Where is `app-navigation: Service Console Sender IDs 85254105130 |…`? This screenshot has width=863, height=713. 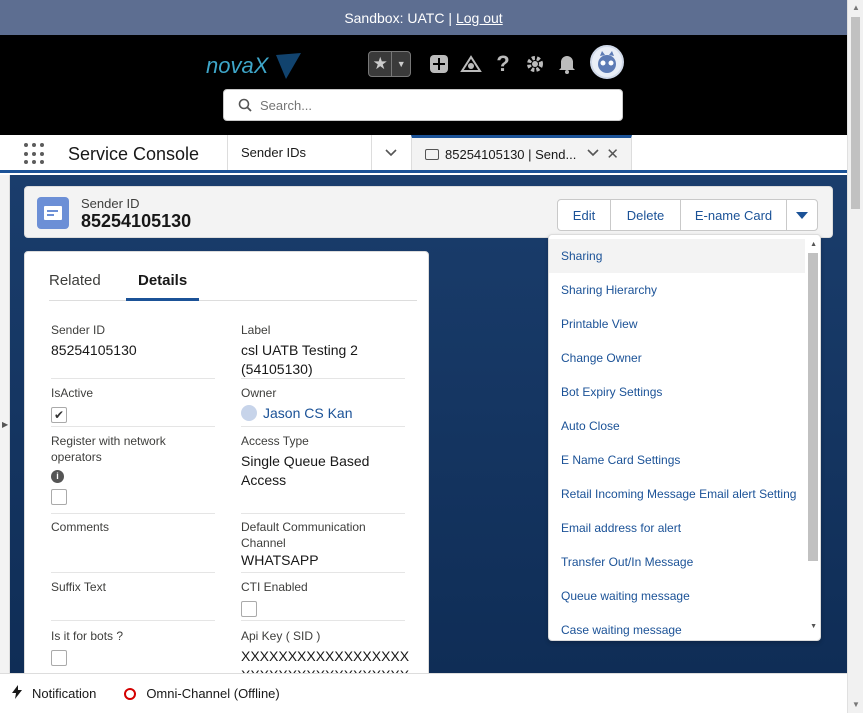
app-navigation: Service Console Sender IDs 85254105130 |… is located at coordinates (423, 154).